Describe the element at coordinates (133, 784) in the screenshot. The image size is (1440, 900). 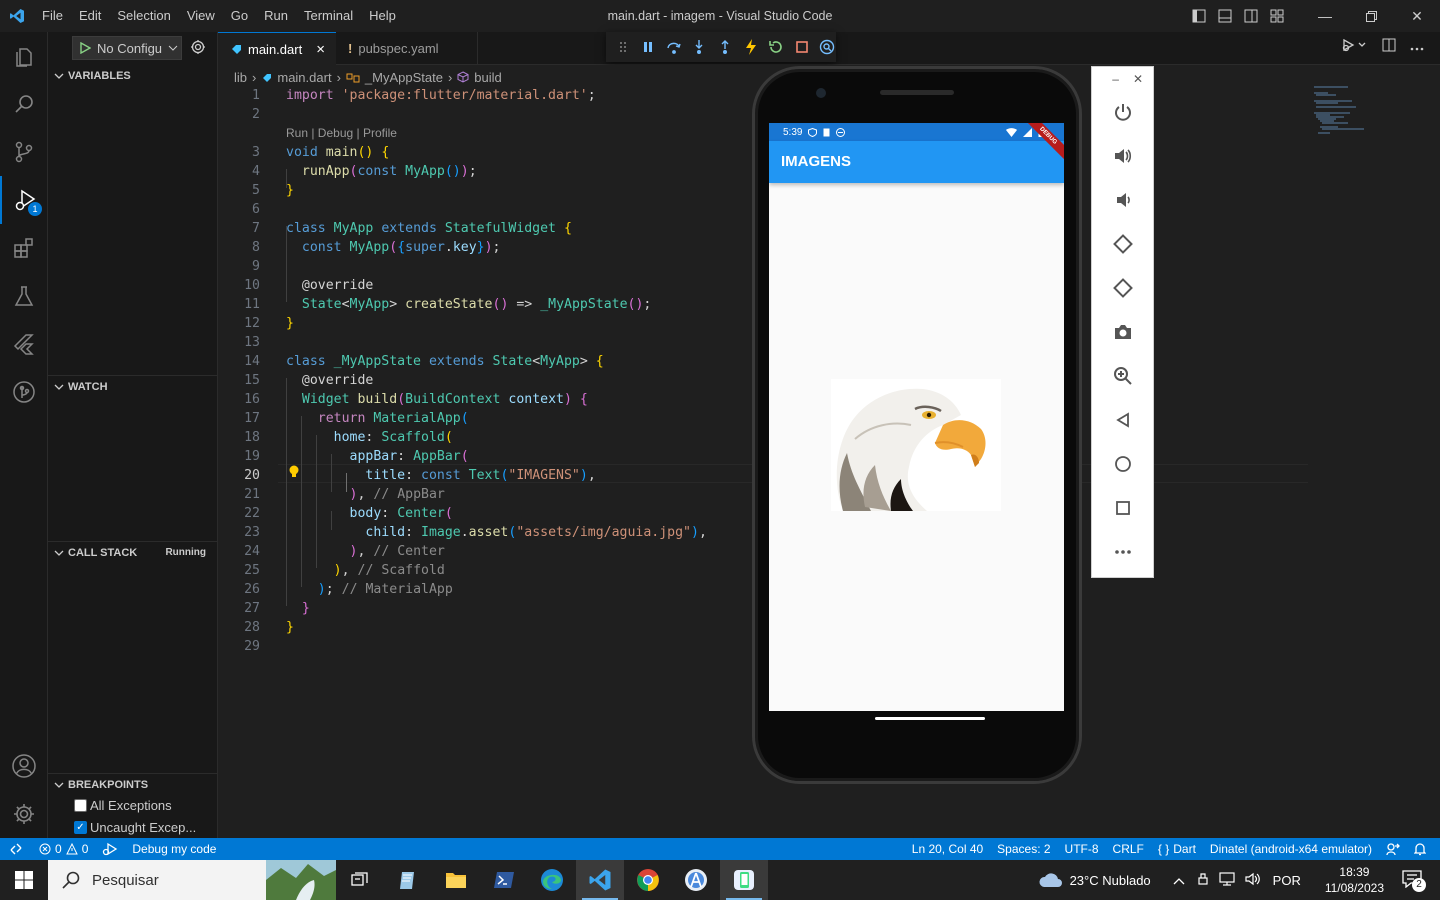
I see `breakpoints-section-header: BREAKPOINTS` at that location.